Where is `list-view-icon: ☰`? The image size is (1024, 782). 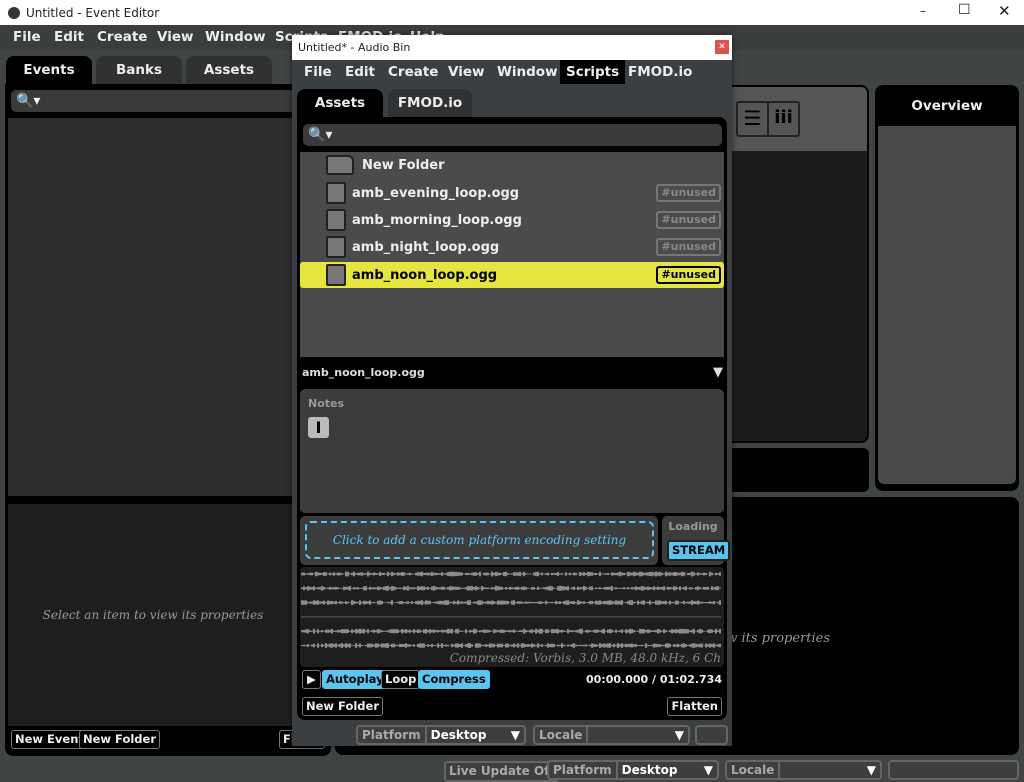
list-view-icon: ☰ is located at coordinates (753, 119).